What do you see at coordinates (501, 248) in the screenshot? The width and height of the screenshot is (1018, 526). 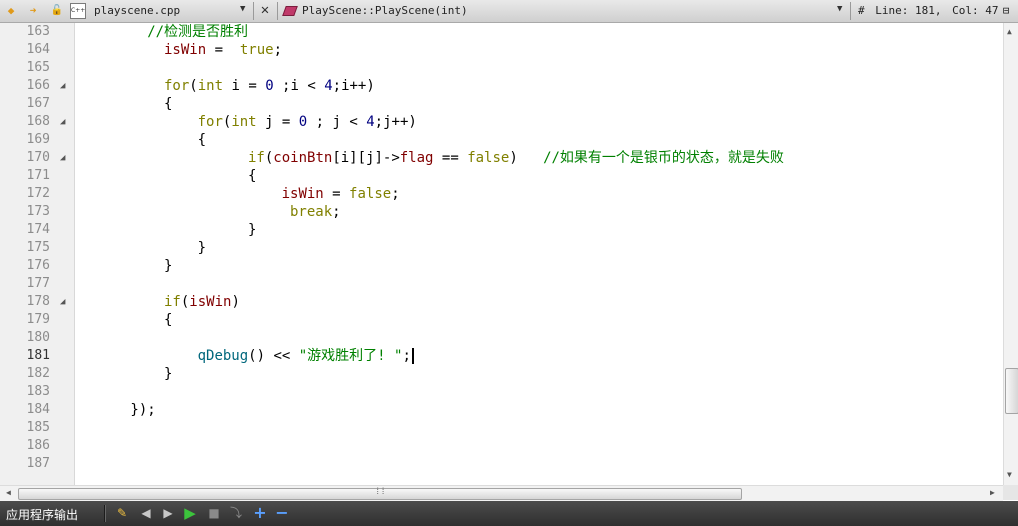 I see `code-line: 175}` at bounding box center [501, 248].